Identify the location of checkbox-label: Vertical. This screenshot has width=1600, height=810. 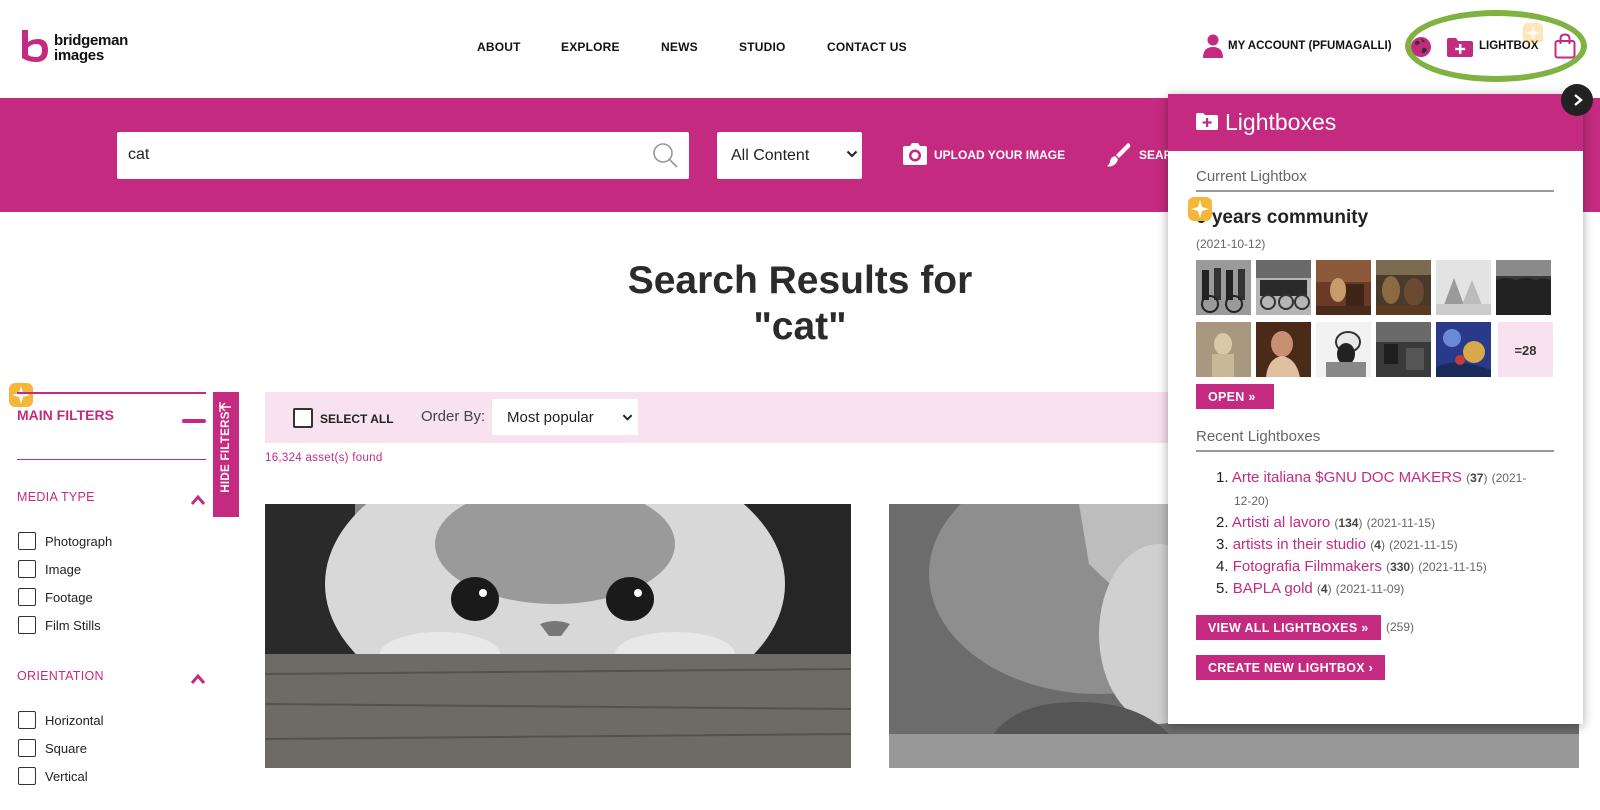
(66, 776).